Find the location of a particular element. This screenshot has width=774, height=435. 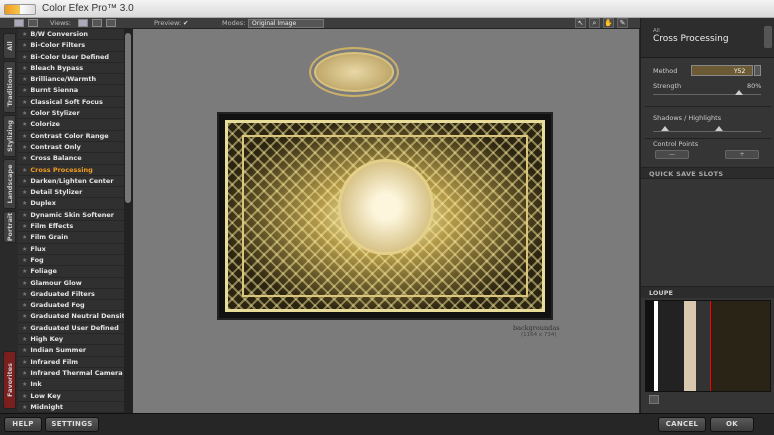

highlights-slider-knob is located at coordinates (719, 128).